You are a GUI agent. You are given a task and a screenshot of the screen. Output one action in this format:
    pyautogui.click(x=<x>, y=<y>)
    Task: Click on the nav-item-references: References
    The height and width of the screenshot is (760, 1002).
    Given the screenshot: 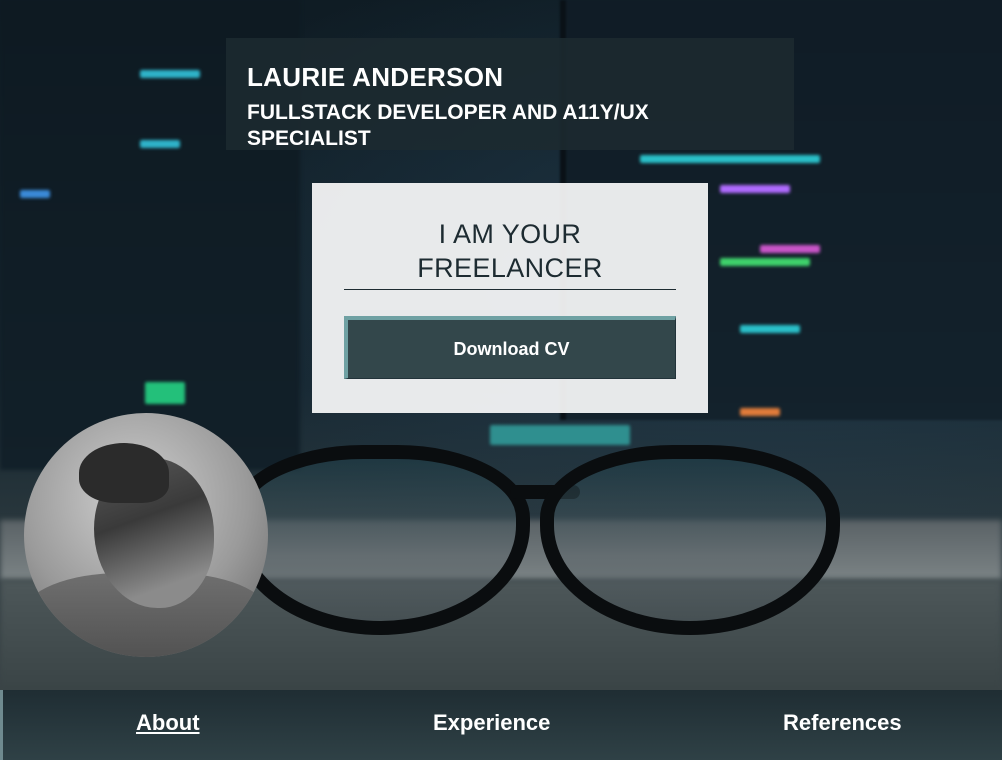 What is the action you would take?
    pyautogui.click(x=842, y=723)
    